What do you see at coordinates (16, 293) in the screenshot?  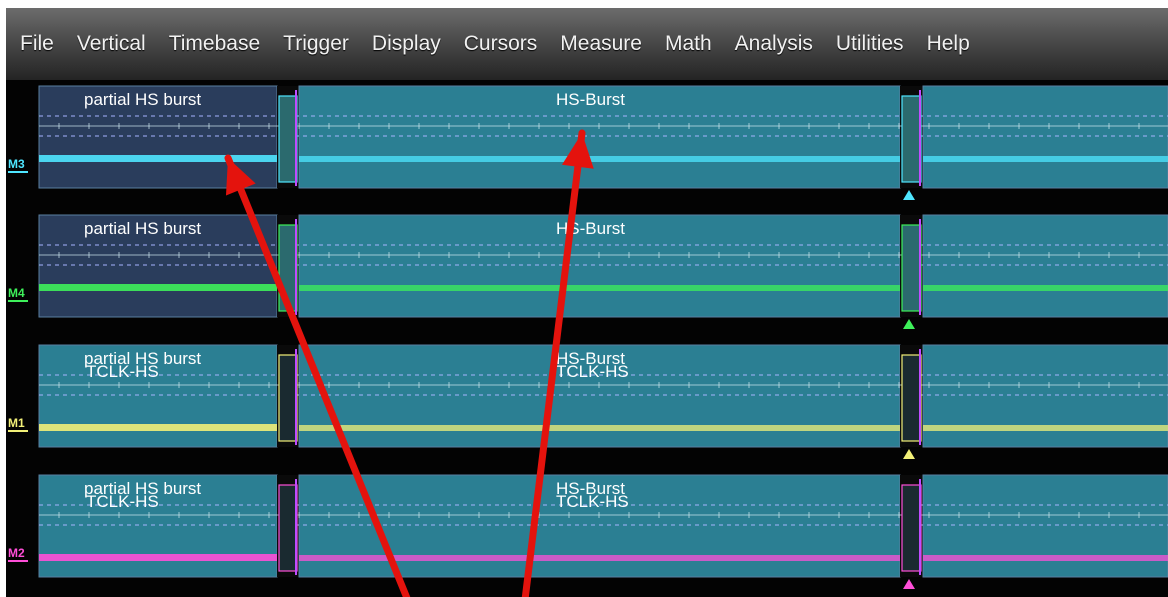 I see `channel-label-m4: M4` at bounding box center [16, 293].